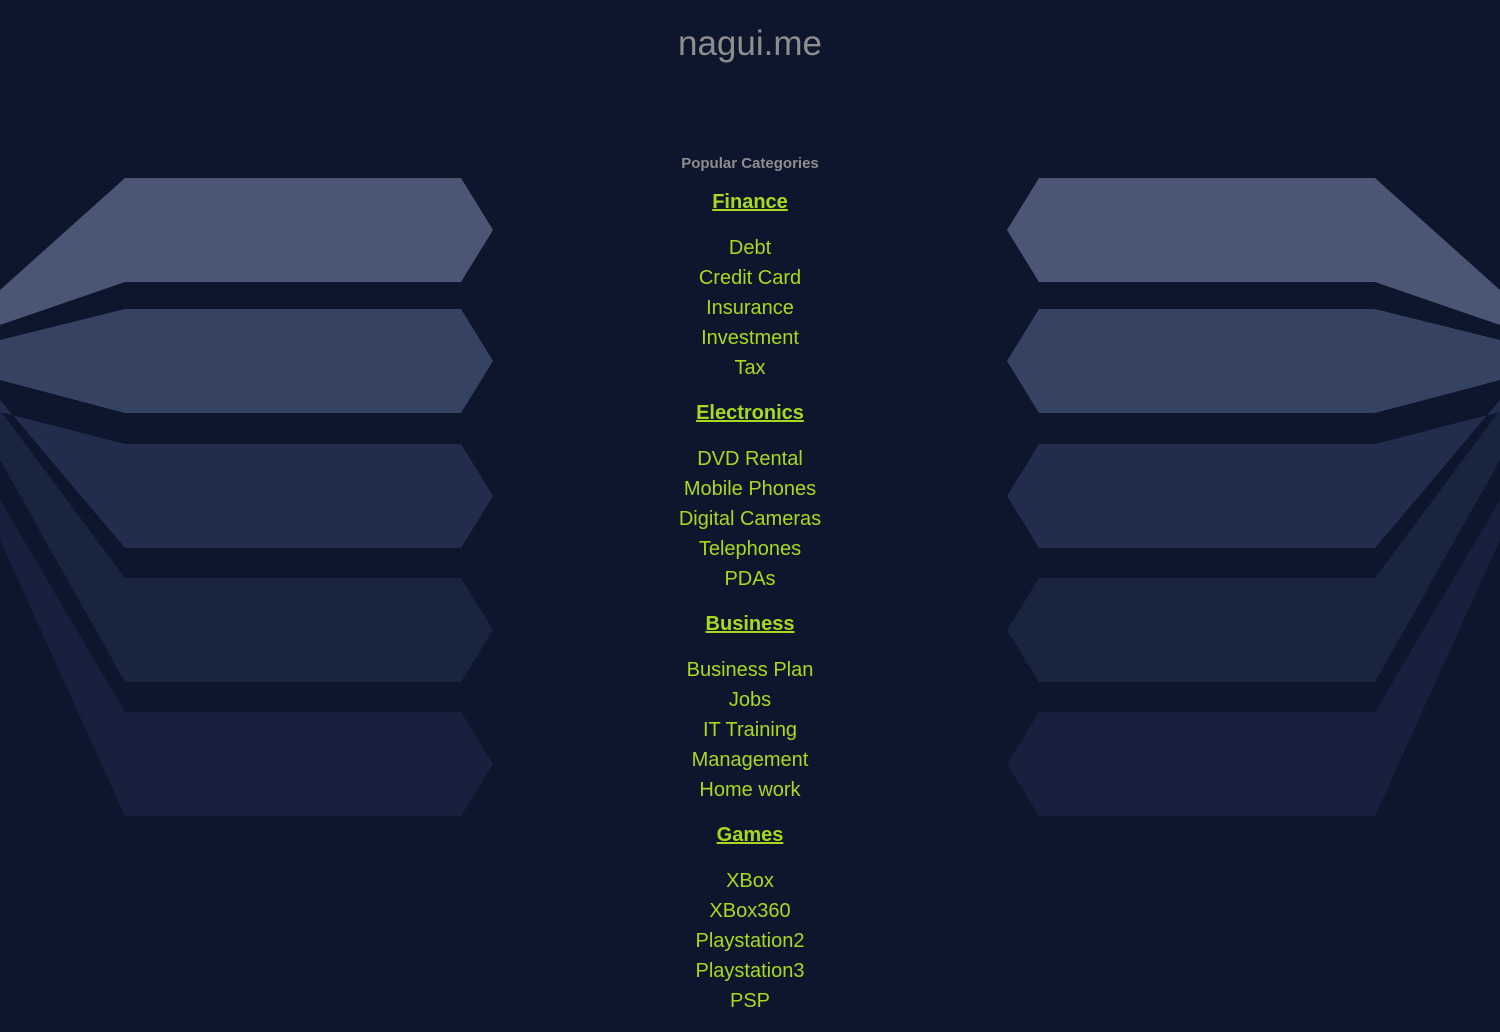 The height and width of the screenshot is (1032, 1500). Describe the element at coordinates (750, 579) in the screenshot. I see `category-link: PDAs` at that location.